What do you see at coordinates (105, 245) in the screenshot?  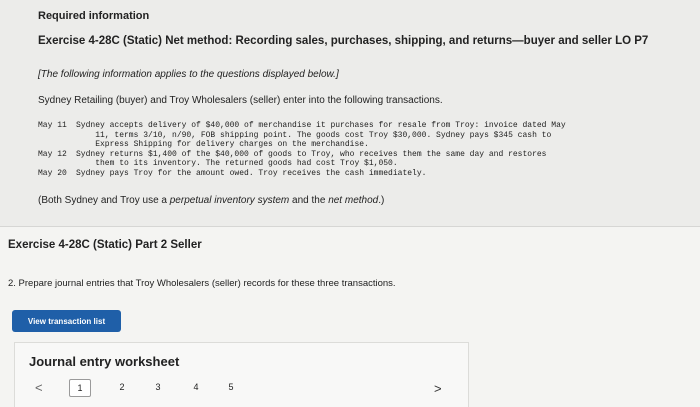 I see `part-title: Exercise 4-28C (Static) Part 2 Seller` at bounding box center [105, 245].